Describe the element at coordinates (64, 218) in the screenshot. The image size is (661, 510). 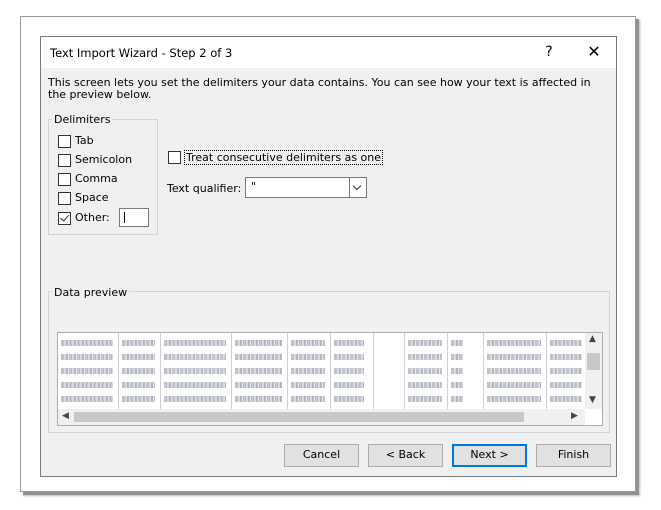
I see `other-checkbox` at that location.